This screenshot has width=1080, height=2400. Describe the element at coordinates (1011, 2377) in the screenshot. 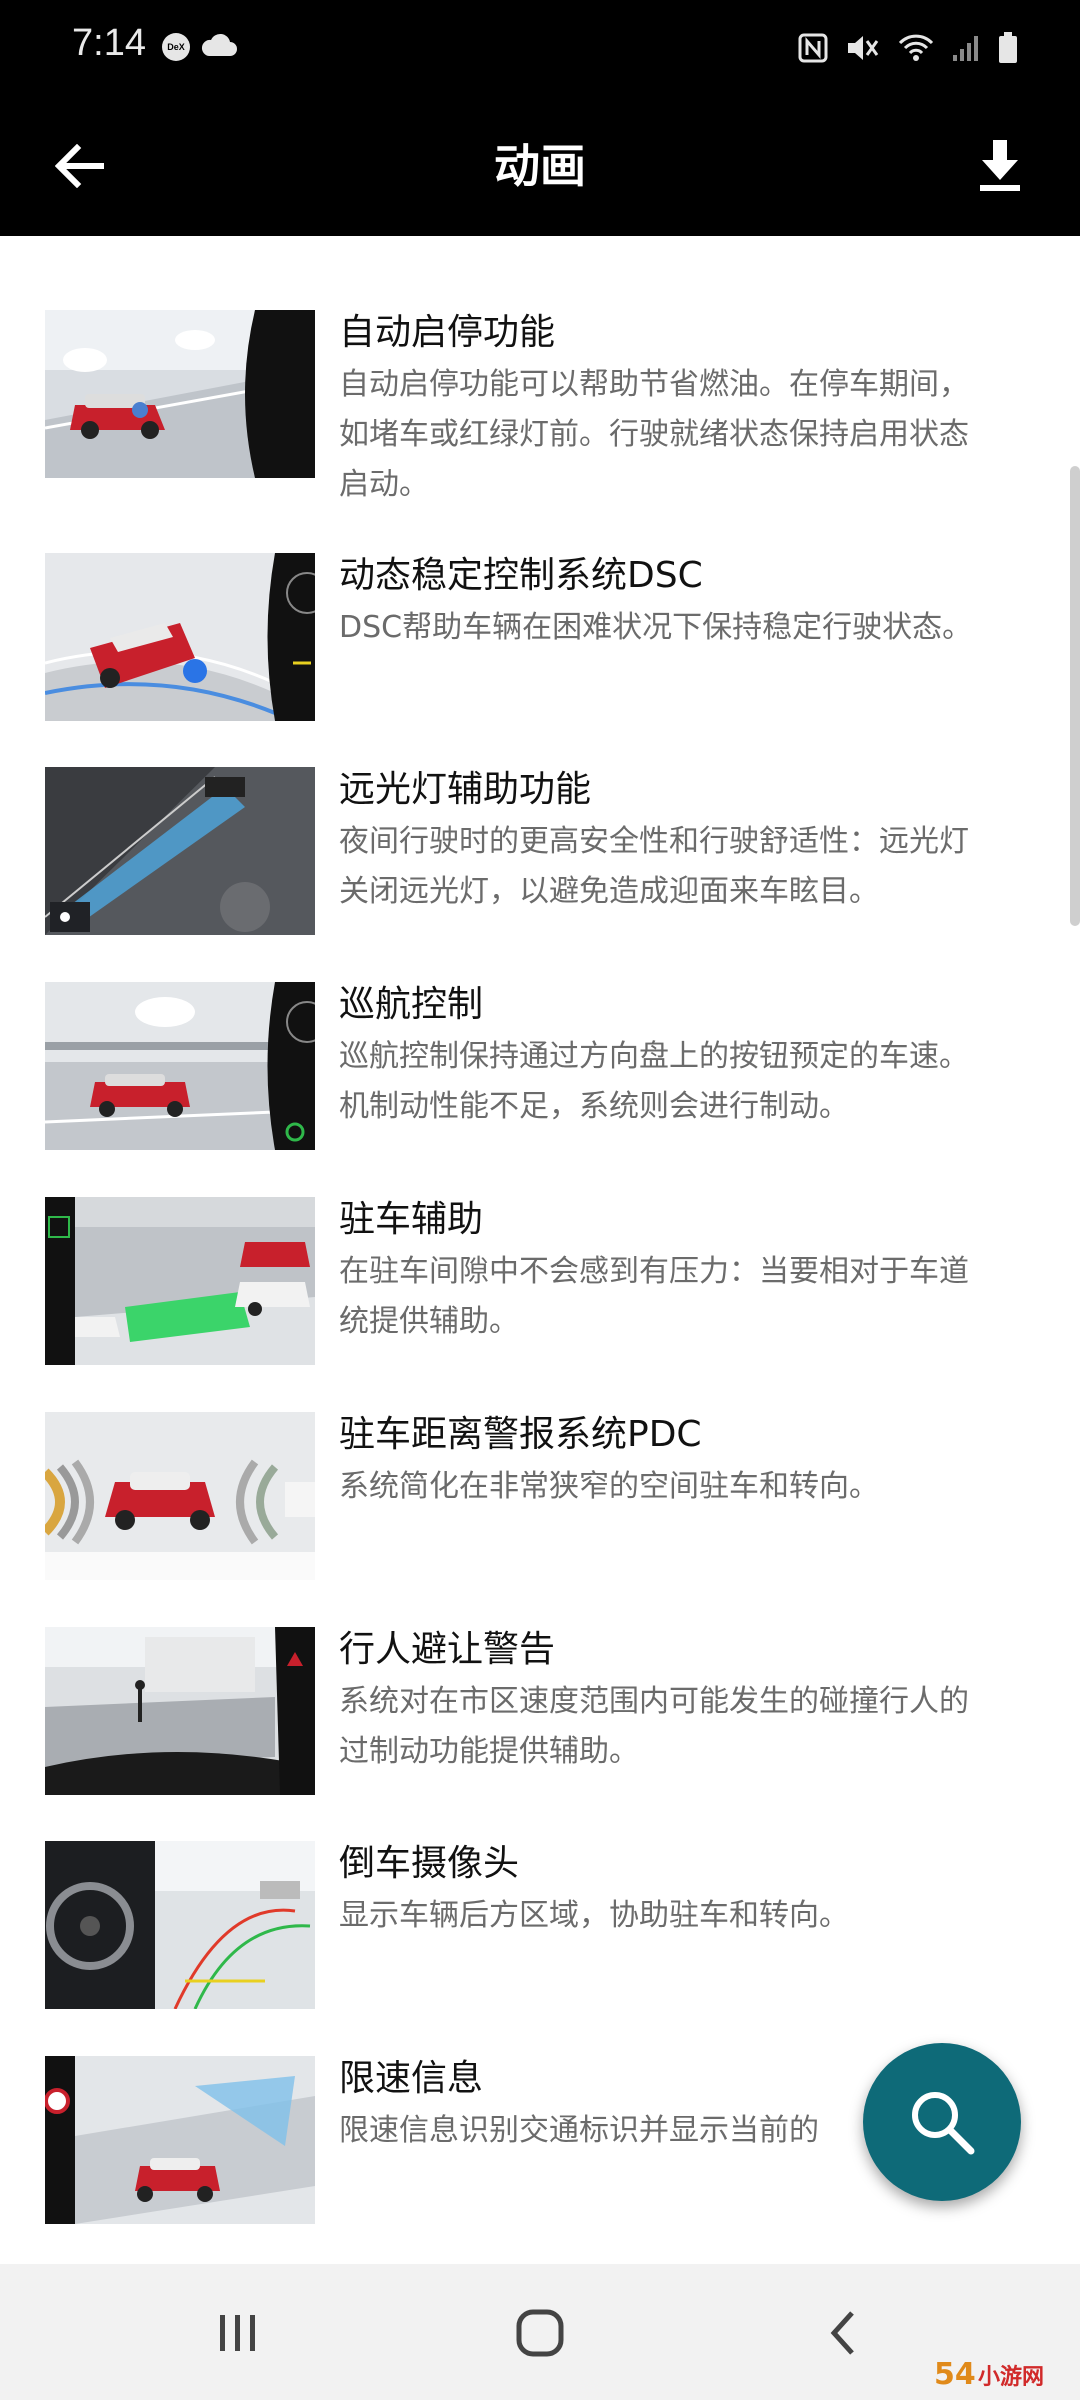

I see `svg-text: 小游网` at that location.